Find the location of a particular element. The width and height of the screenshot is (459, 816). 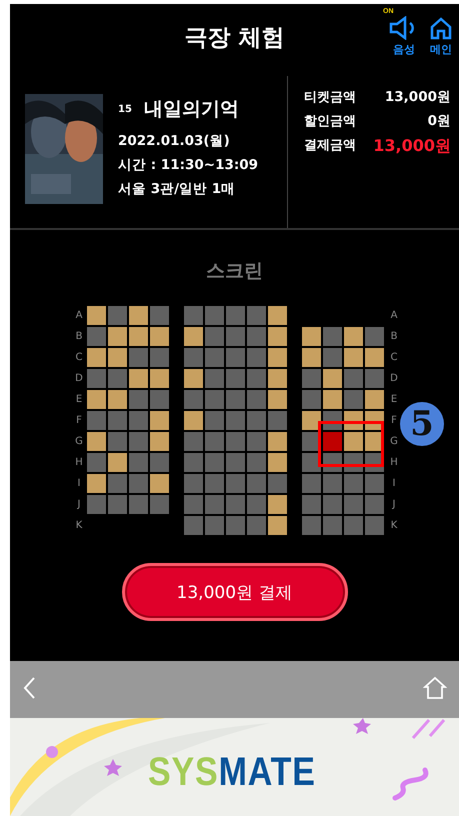

pay-button: 13,000원 결제 is located at coordinates (235, 592).